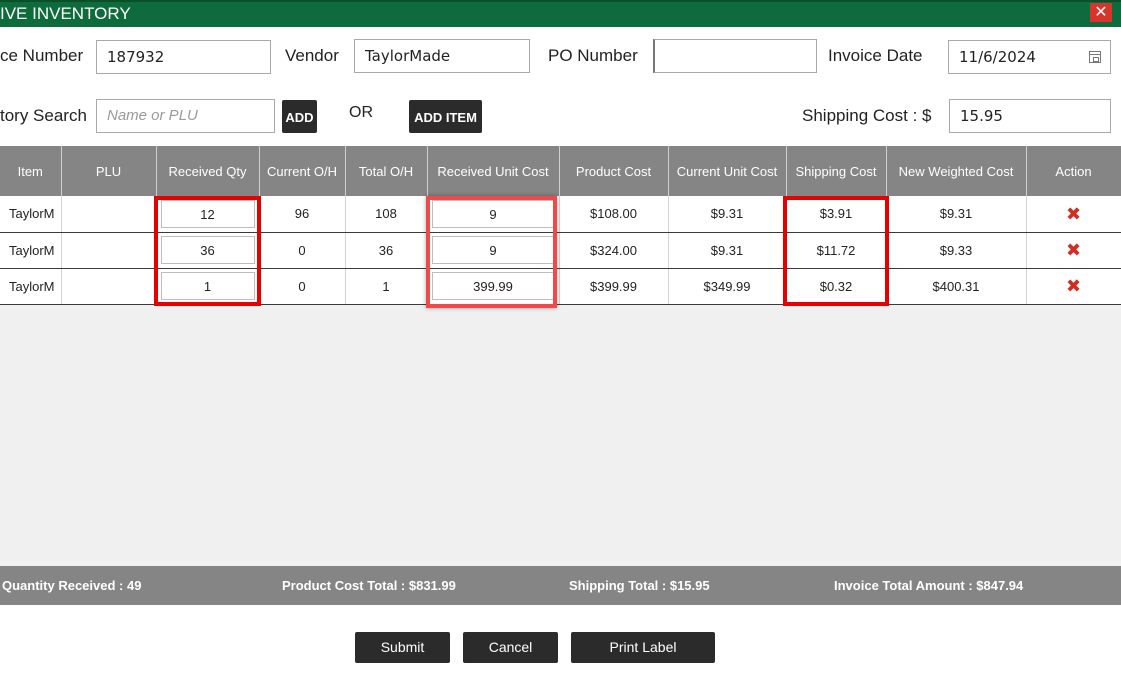 The width and height of the screenshot is (1121, 684). I want to click on column-header-action: Action, so click(1073, 171).